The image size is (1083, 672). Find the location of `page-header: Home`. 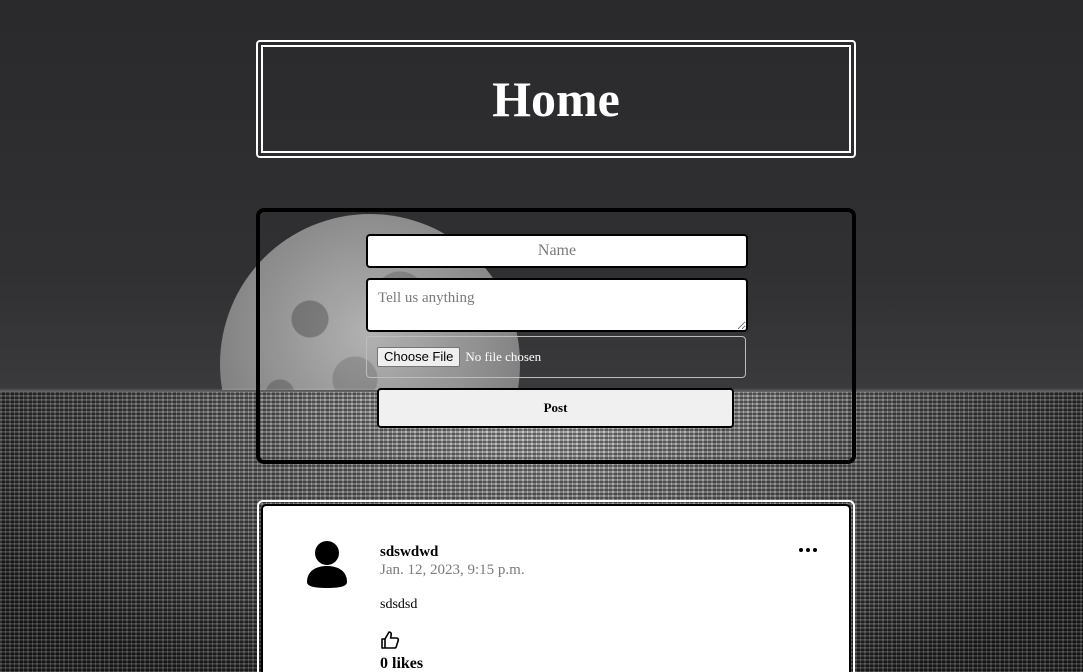

page-header: Home is located at coordinates (556, 99).